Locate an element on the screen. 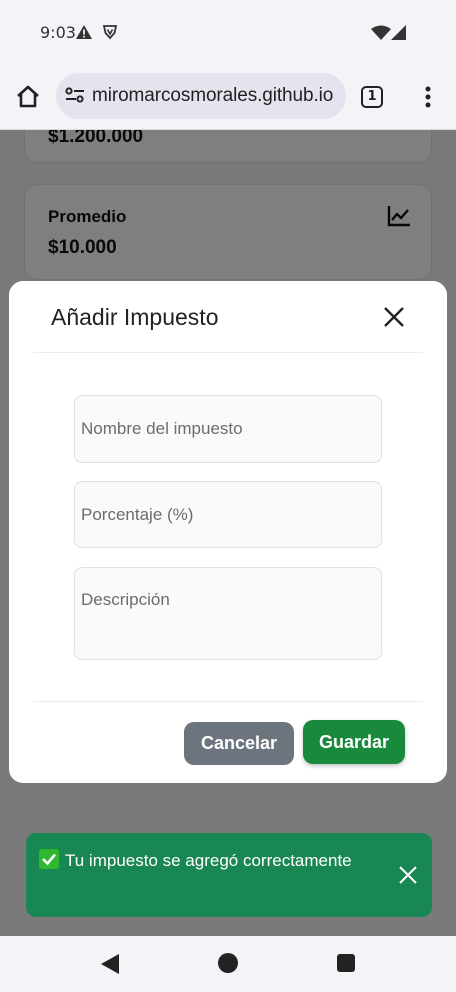 The height and width of the screenshot is (992, 456). url-text: miromarcosmorales.github.io is located at coordinates (213, 95).